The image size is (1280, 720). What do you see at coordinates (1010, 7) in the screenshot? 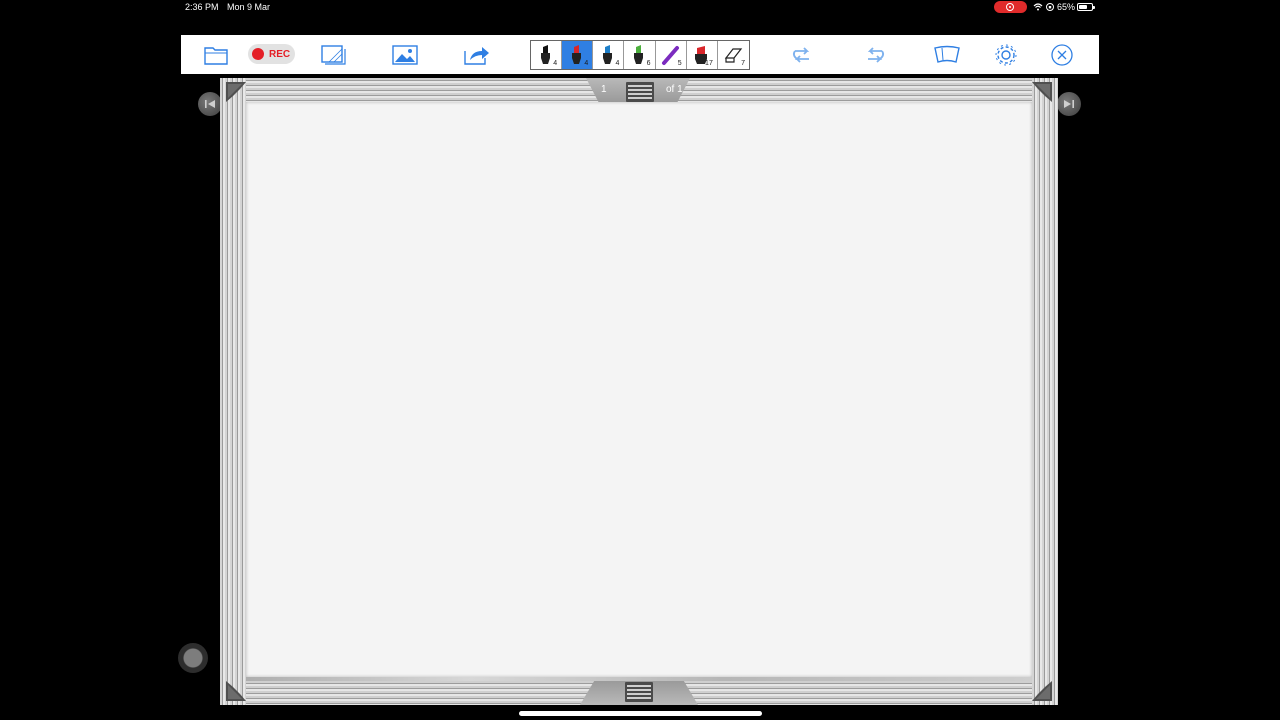
I see `screen-recording-indicator-icon` at bounding box center [1010, 7].